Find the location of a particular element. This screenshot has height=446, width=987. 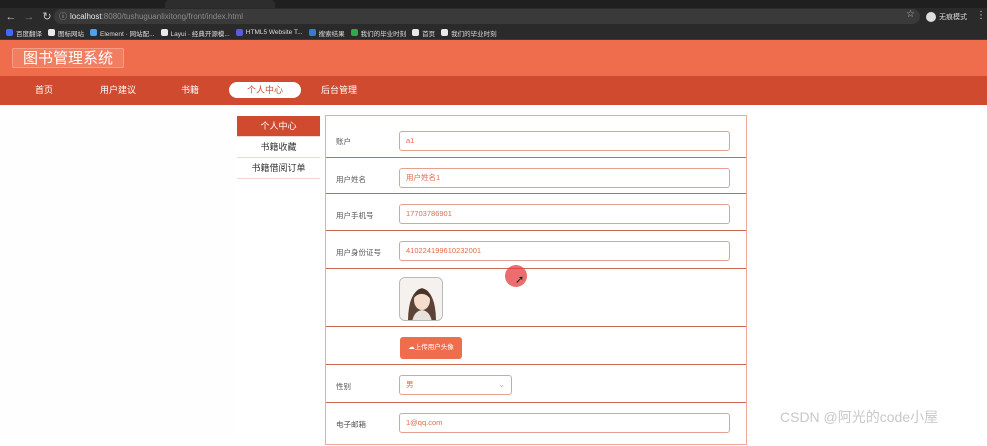

browser-tab-strip is located at coordinates (493, 4).